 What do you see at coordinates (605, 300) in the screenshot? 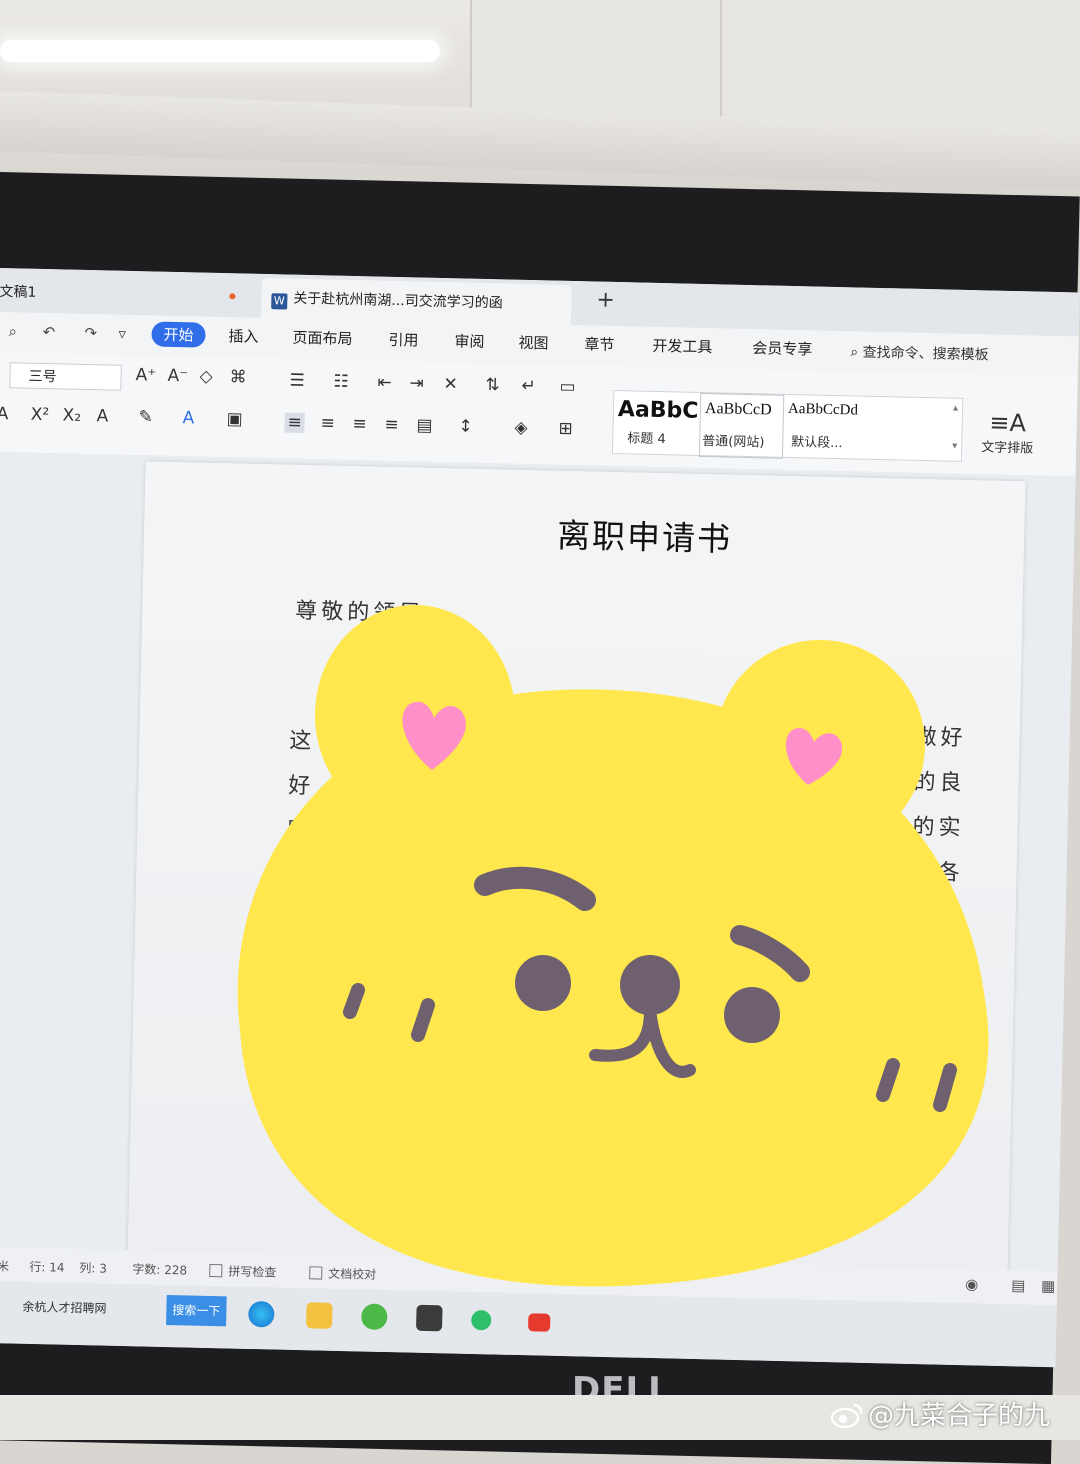
I see `new-tab-button: +` at bounding box center [605, 300].